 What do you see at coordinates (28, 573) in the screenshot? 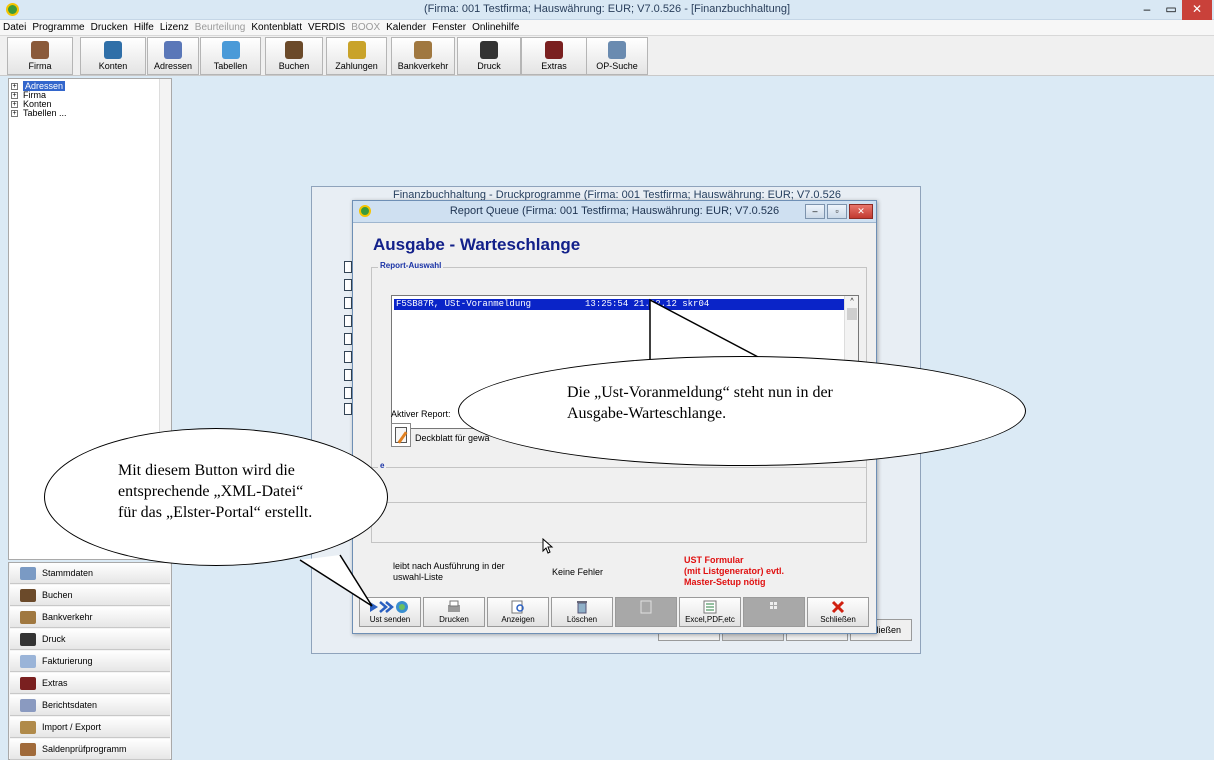
I see `master-data-icon` at bounding box center [28, 573].